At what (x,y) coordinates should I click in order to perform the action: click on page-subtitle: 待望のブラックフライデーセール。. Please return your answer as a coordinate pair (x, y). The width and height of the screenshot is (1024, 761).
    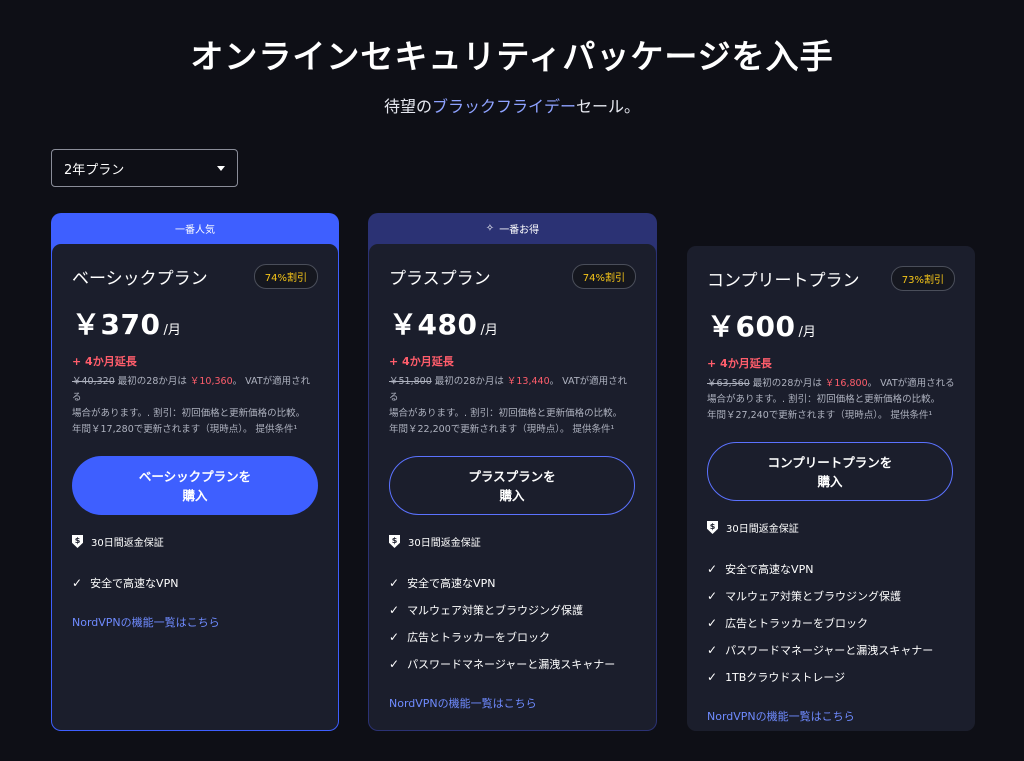
    Looking at the image, I should click on (512, 105).